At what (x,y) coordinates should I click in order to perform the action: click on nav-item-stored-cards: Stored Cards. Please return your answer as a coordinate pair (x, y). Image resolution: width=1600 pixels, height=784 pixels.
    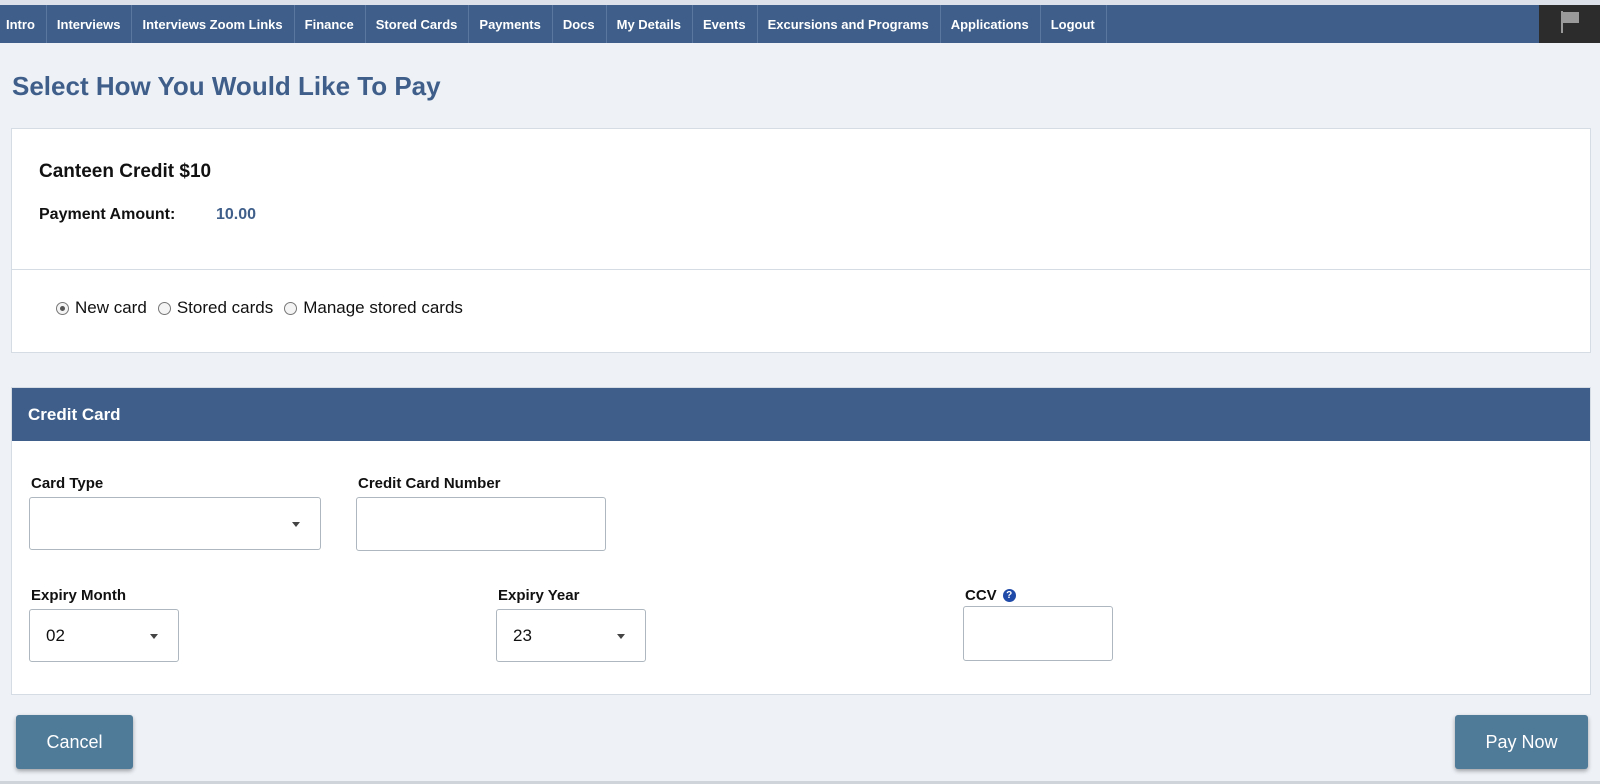
    Looking at the image, I should click on (418, 24).